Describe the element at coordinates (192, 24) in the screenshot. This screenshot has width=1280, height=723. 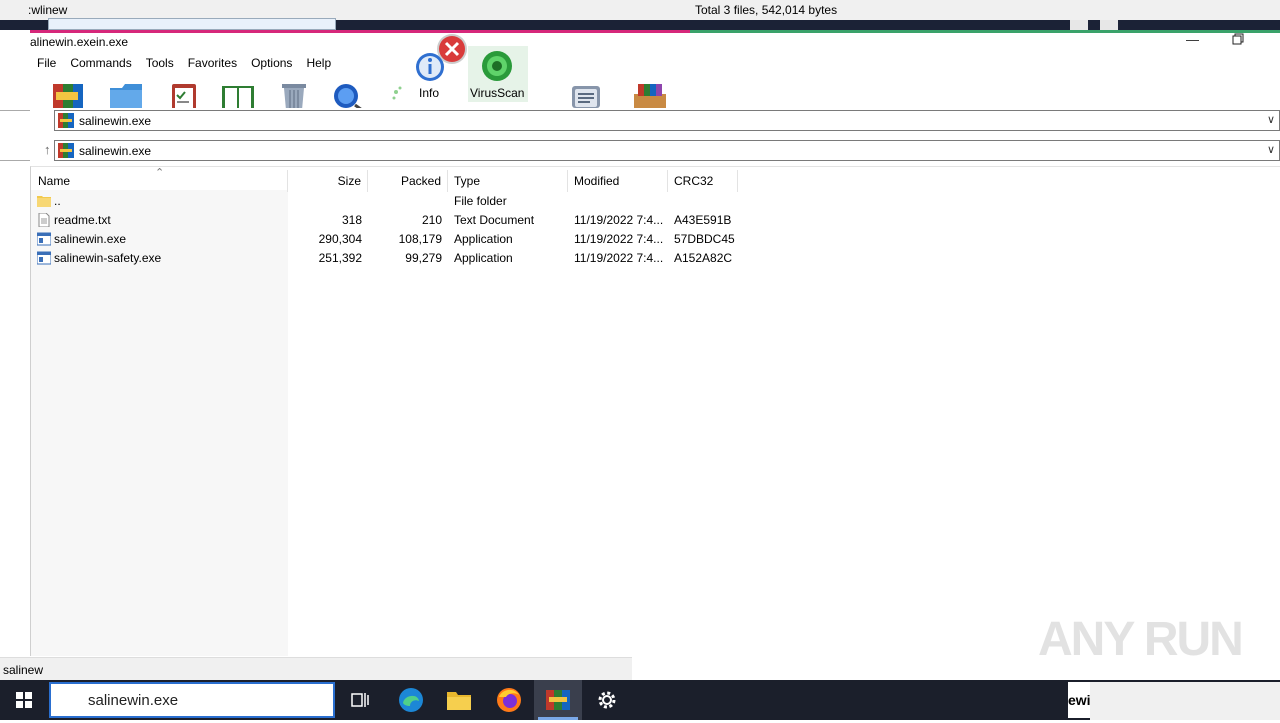
I see `ghost-search-box` at that location.